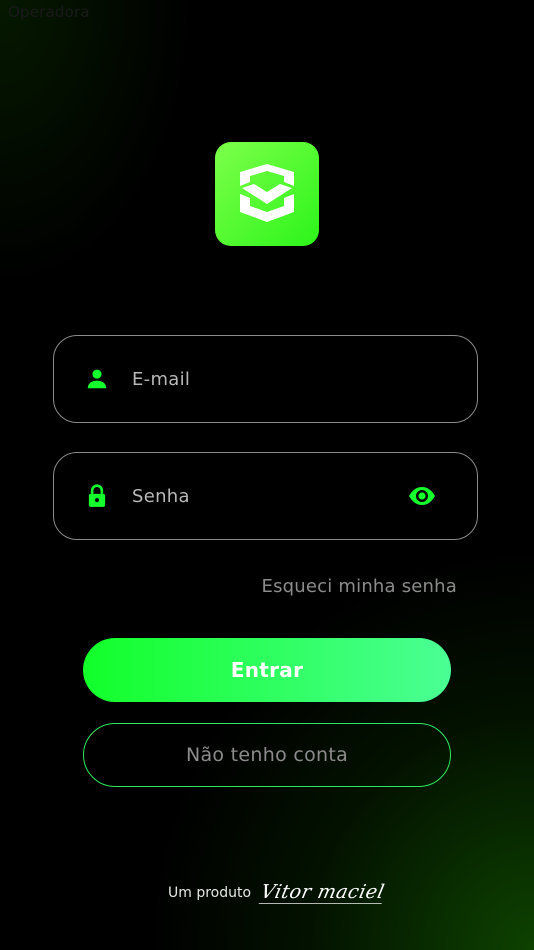 This screenshot has width=534, height=950. What do you see at coordinates (210, 893) in the screenshot?
I see `footer-prefix: Um produto` at bounding box center [210, 893].